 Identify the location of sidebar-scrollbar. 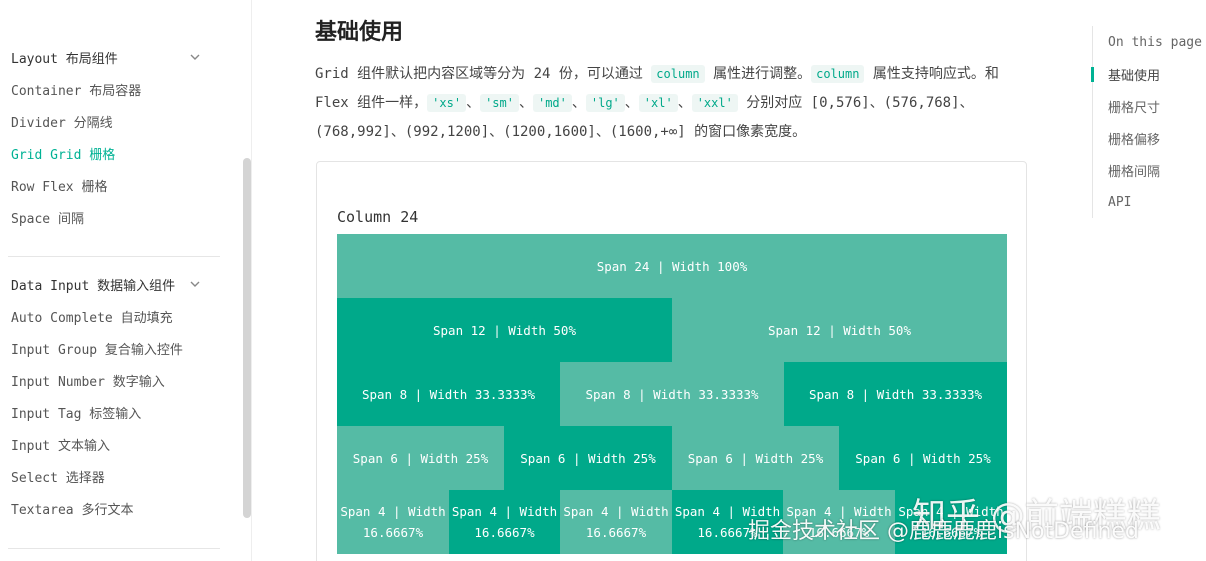
(247, 338).